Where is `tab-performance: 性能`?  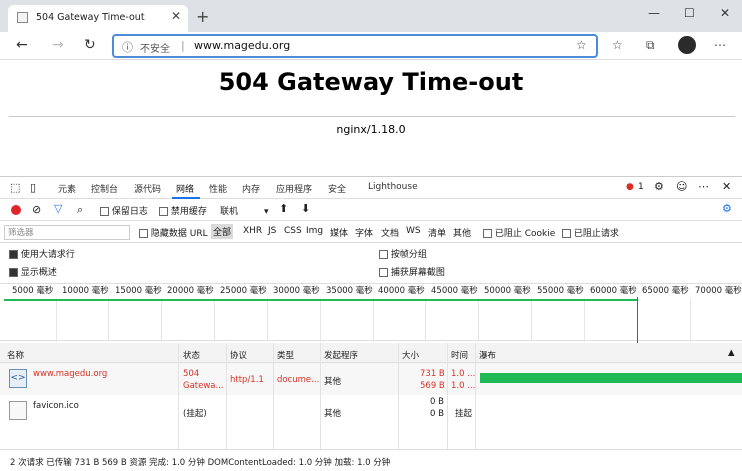
tab-performance: 性能 is located at coordinates (218, 188).